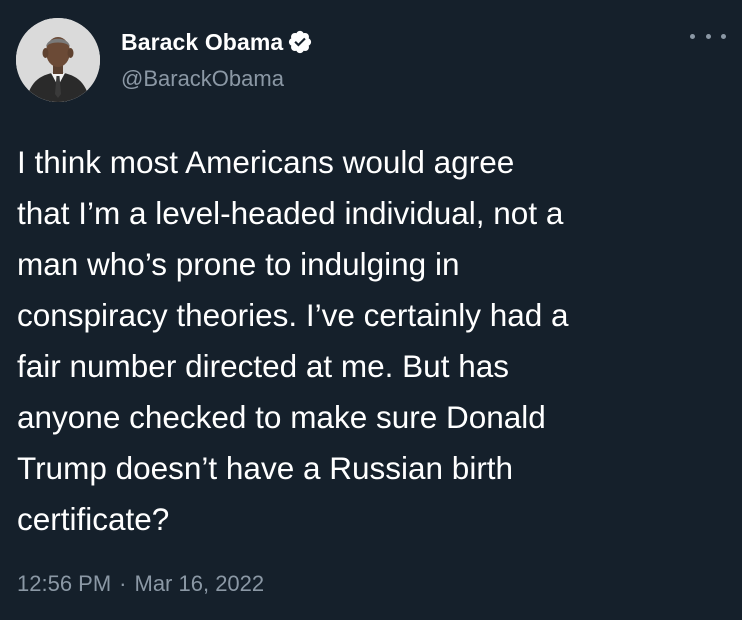  I want to click on avatar, so click(58, 60).